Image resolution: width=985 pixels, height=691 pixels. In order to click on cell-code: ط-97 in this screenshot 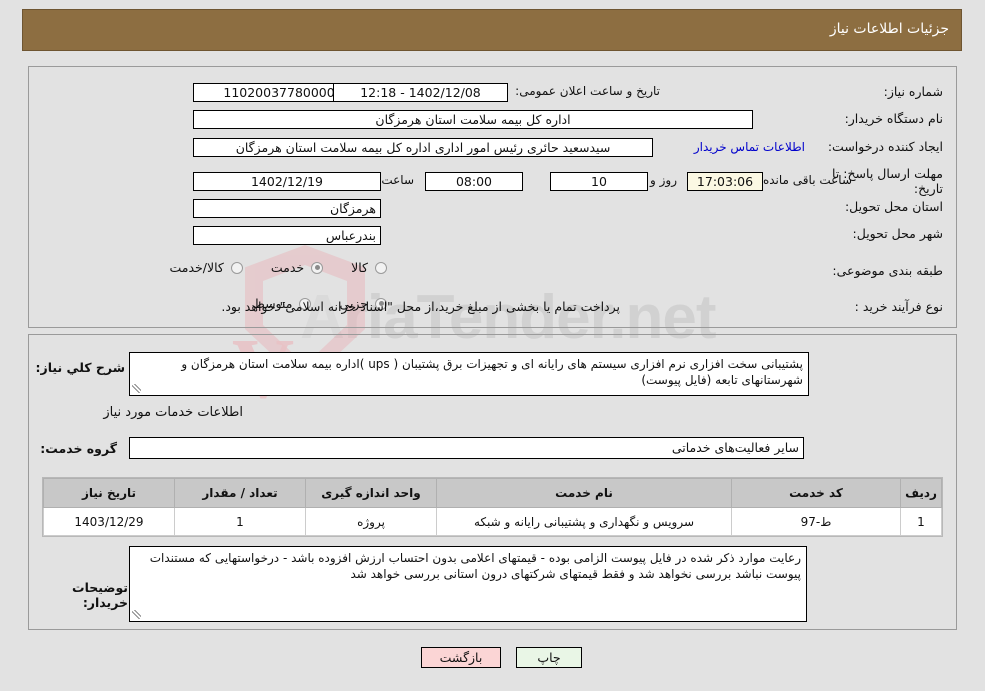, I will do `click(816, 521)`.